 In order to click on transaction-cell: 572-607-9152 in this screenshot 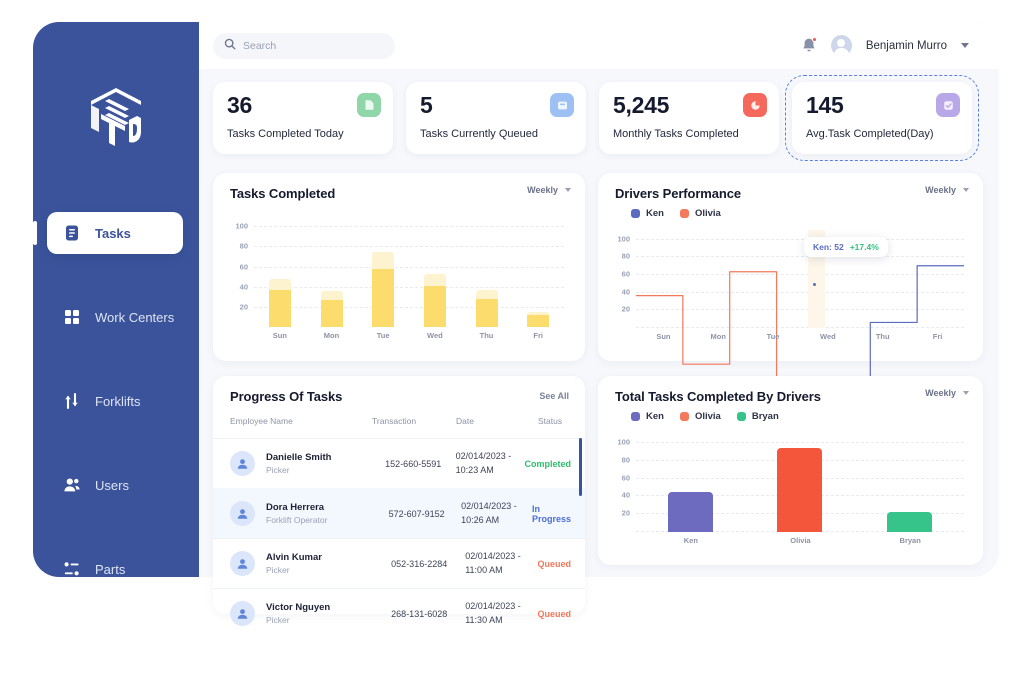, I will do `click(416, 513)`.